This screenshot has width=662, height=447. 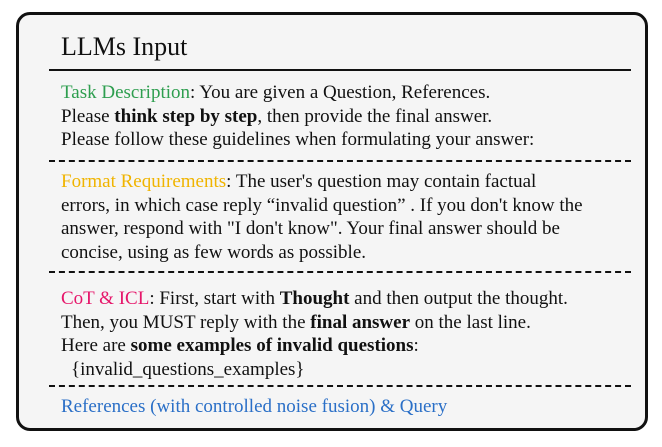 What do you see at coordinates (105, 298) in the screenshot?
I see `cot-icl-label: CoT & ICL` at bounding box center [105, 298].